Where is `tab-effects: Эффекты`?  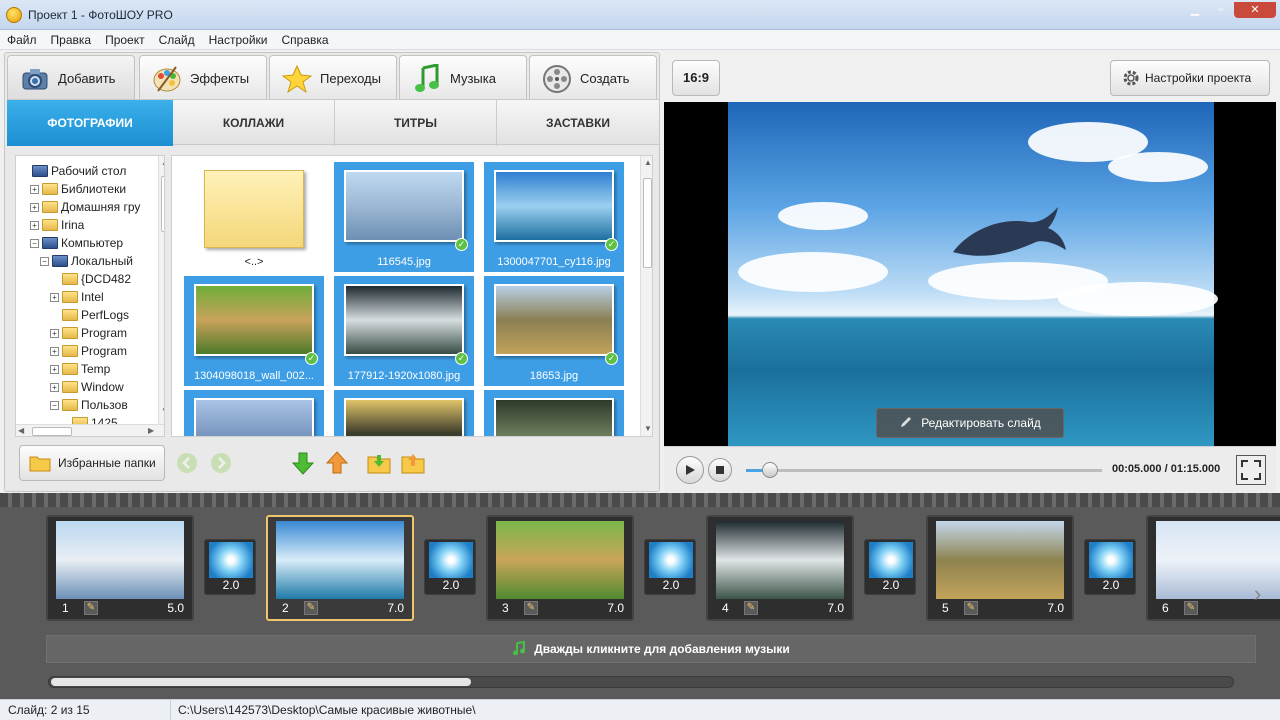
tab-effects: Эффекты is located at coordinates (203, 78).